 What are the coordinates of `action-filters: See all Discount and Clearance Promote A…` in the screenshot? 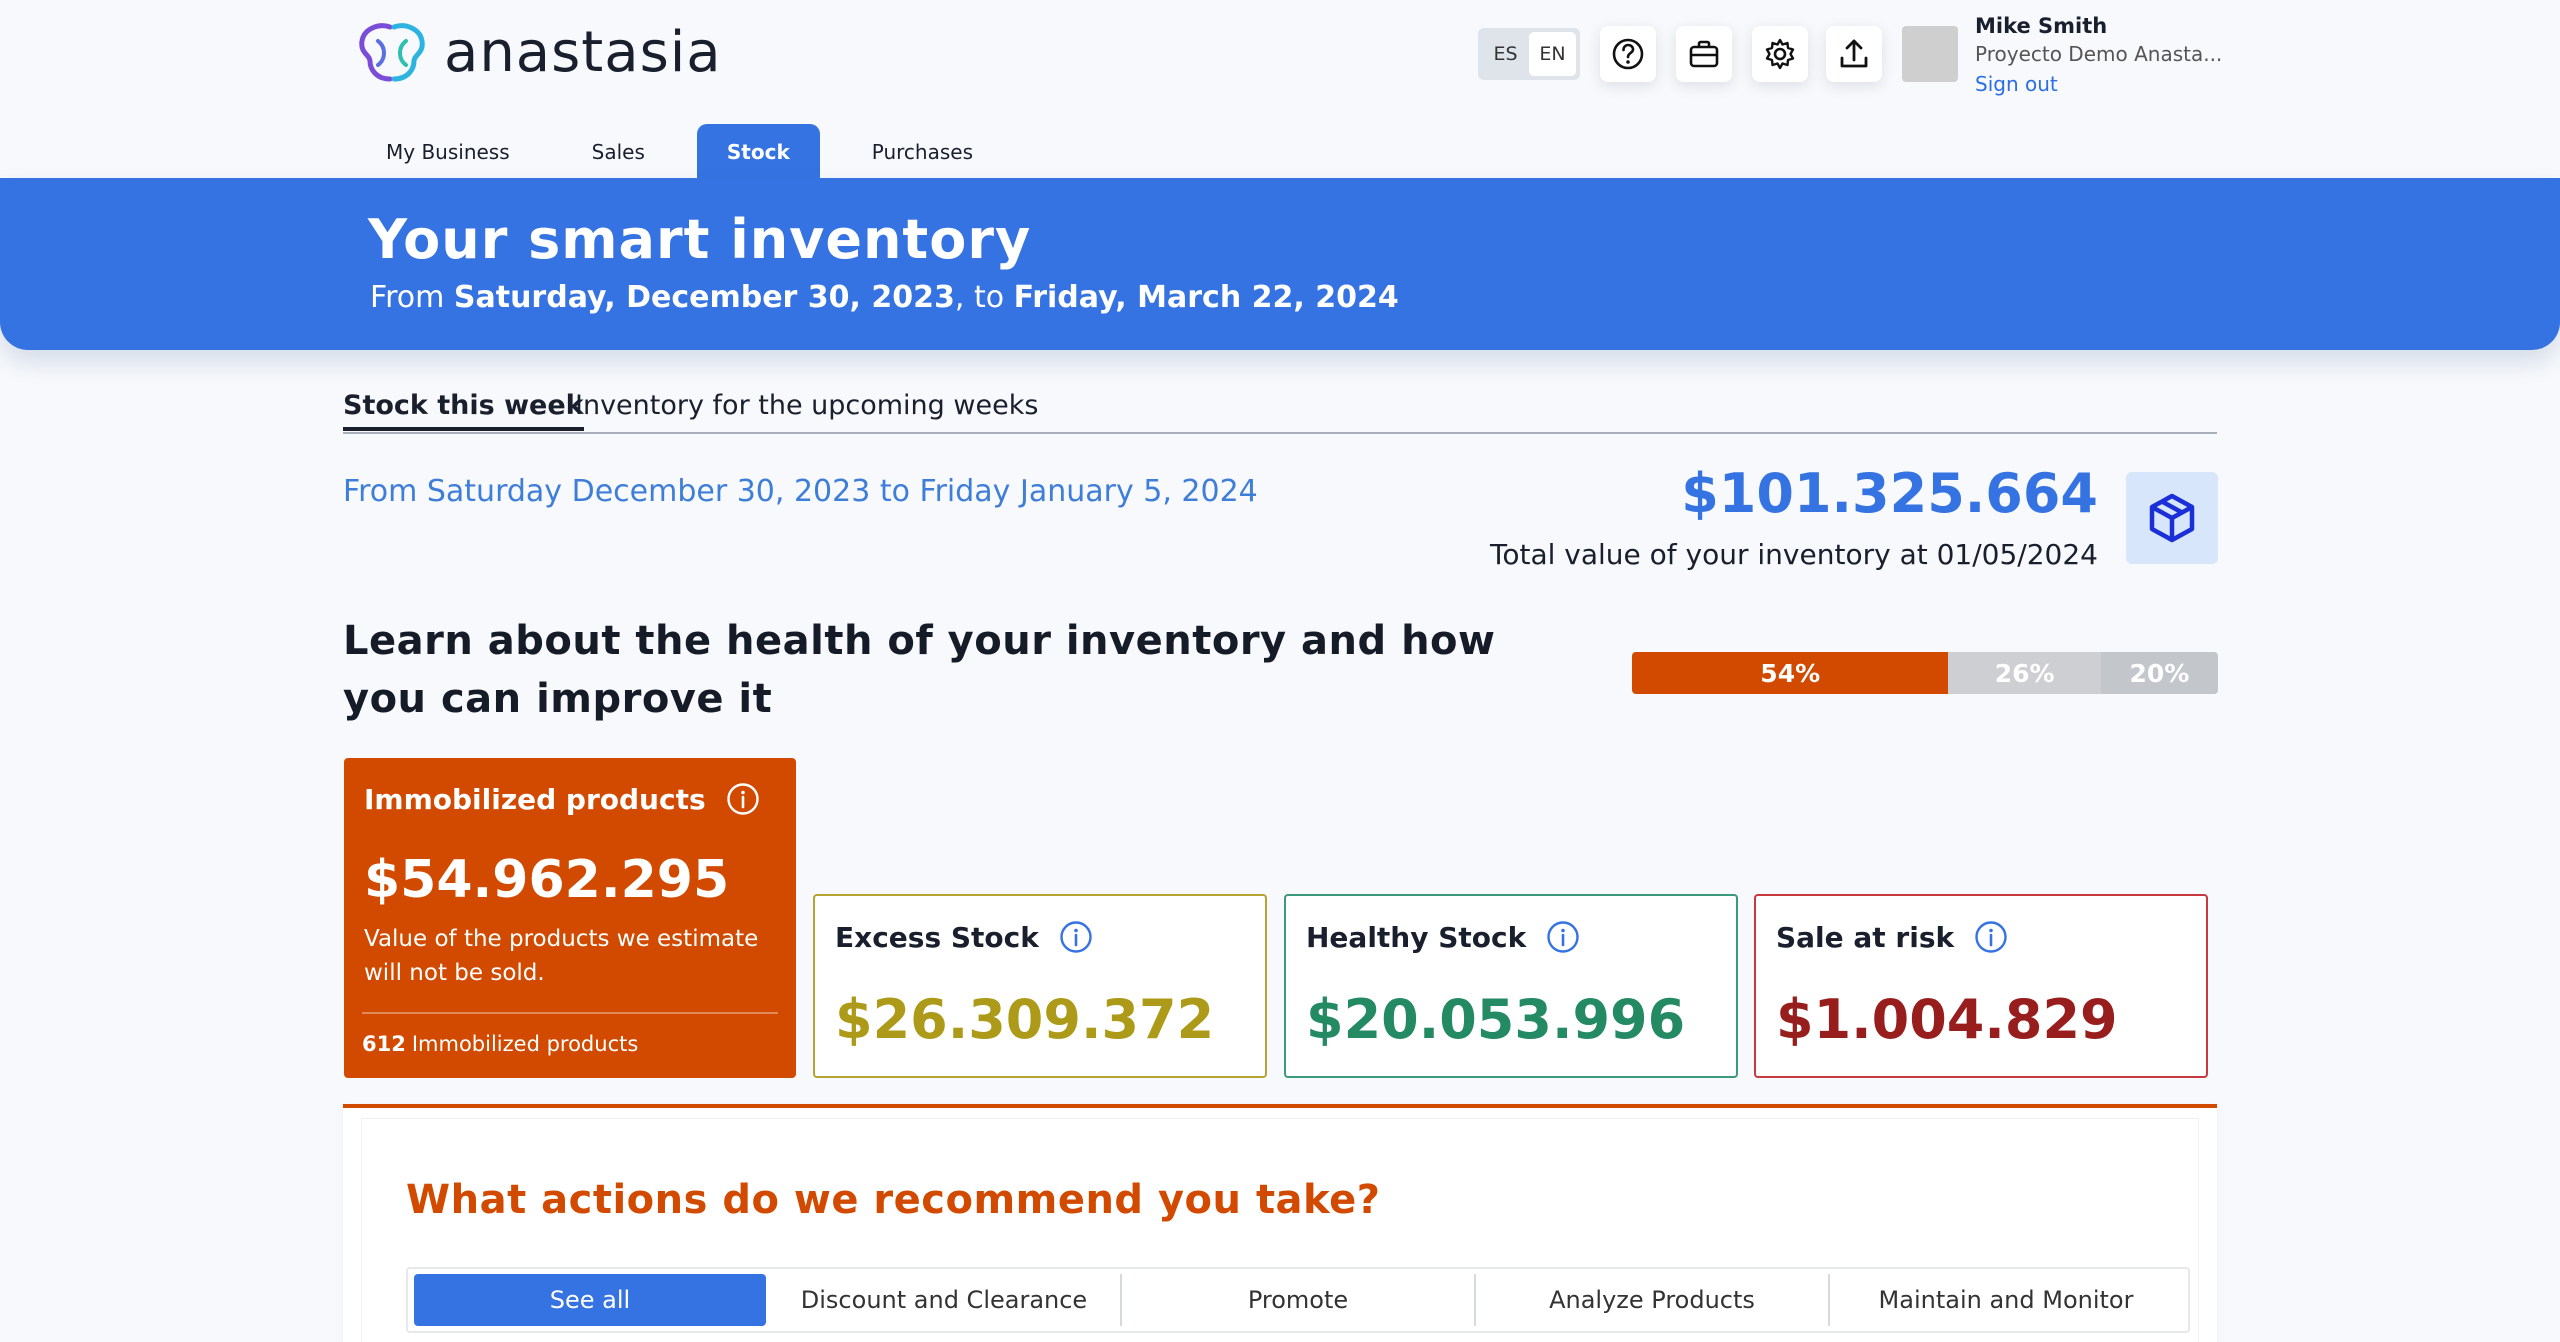 It's located at (1298, 1300).